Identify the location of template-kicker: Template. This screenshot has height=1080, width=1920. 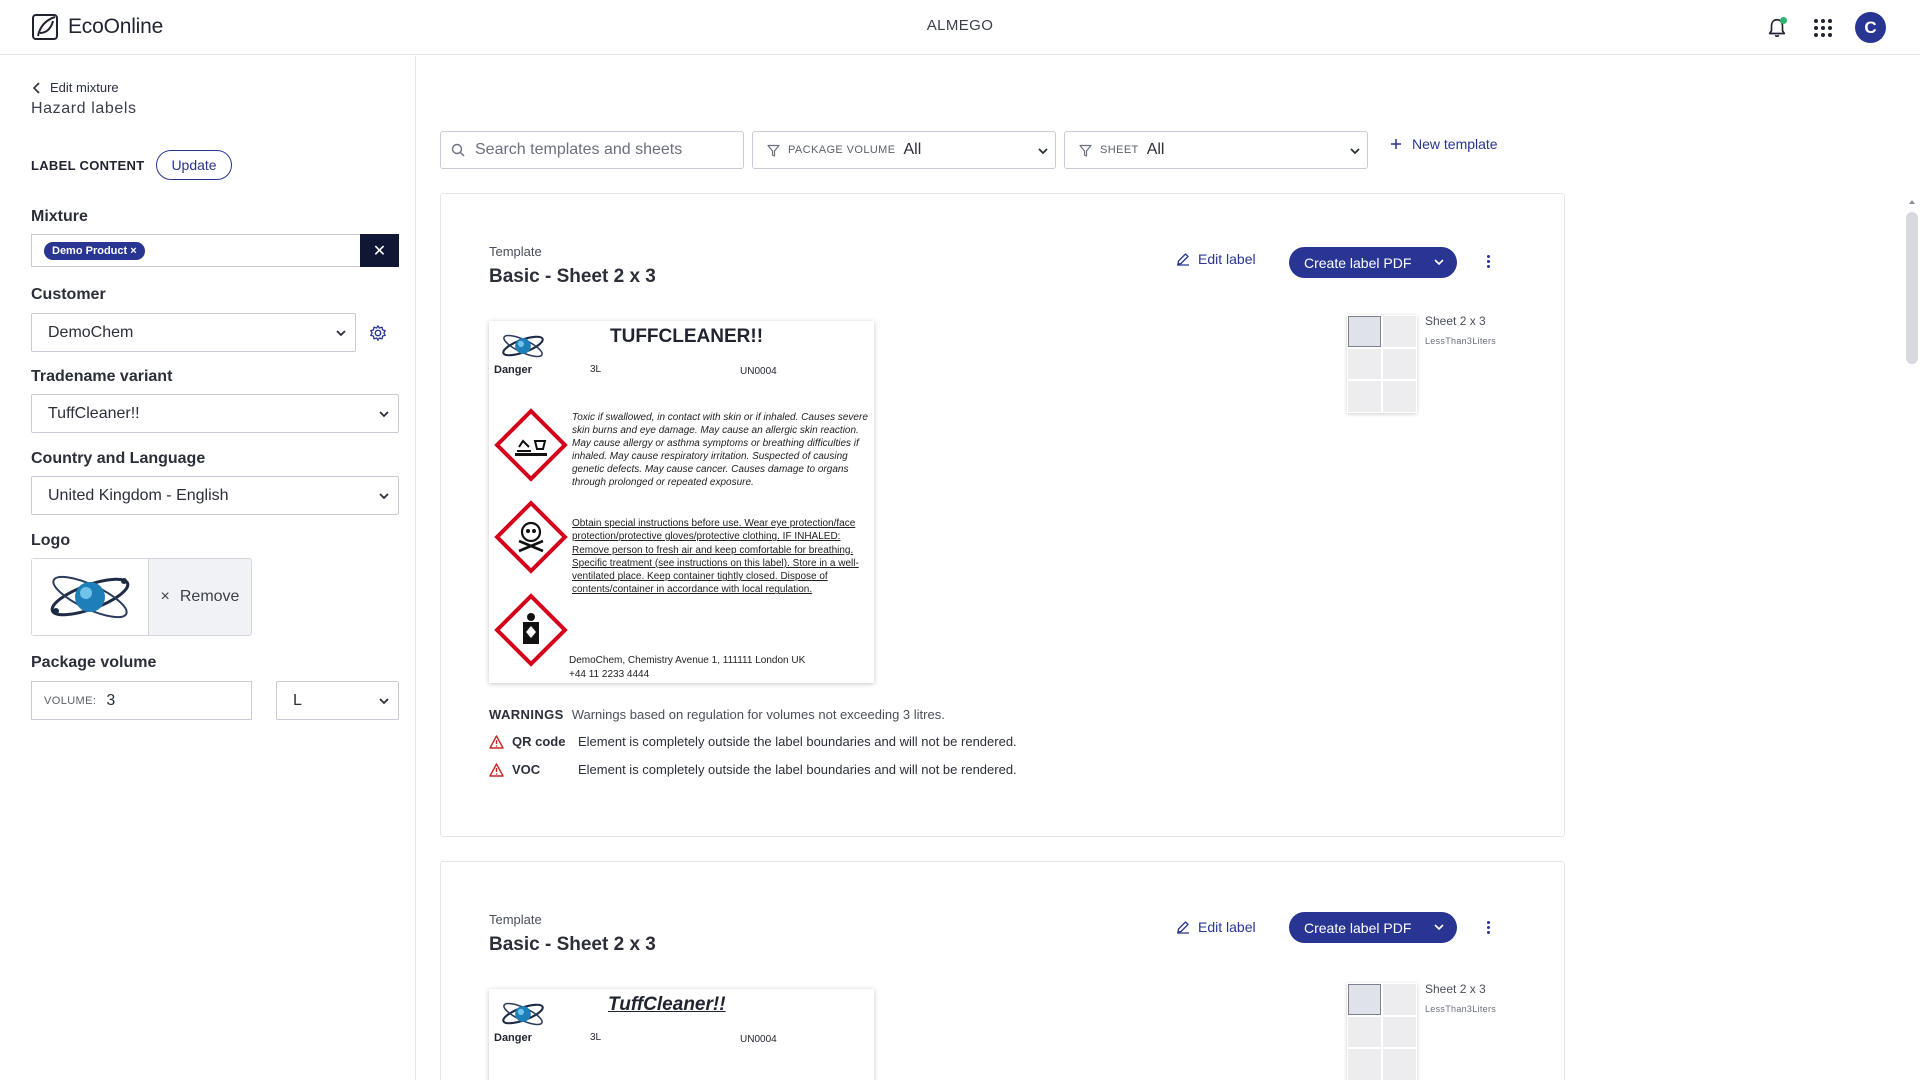
(515, 919).